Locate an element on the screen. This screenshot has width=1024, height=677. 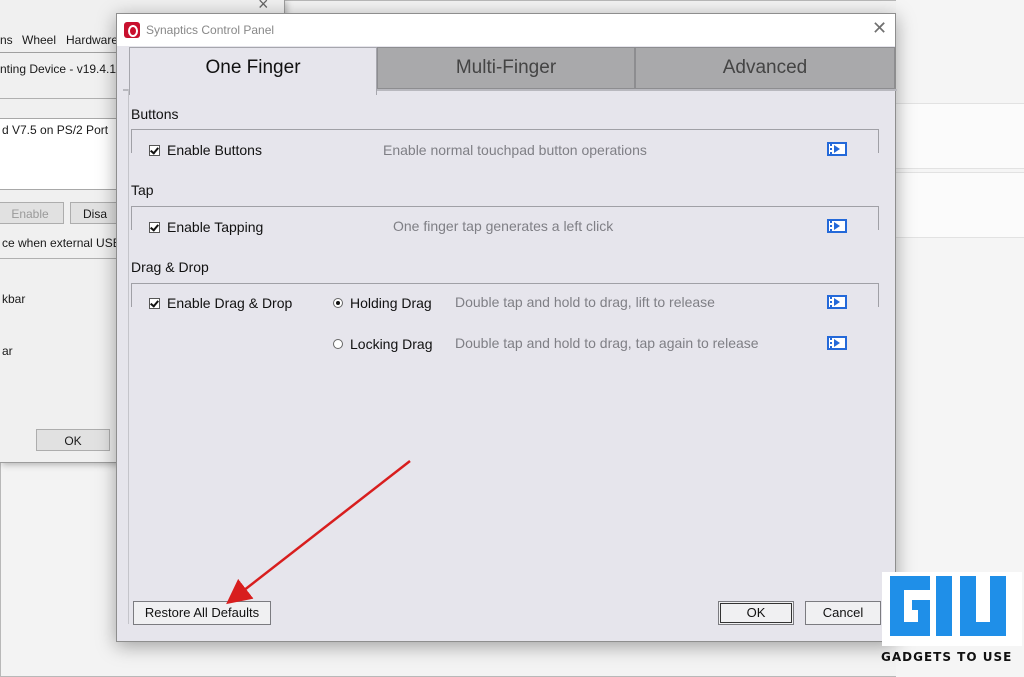
watermark-text: GADGETS TO USE is located at coordinates (947, 657).